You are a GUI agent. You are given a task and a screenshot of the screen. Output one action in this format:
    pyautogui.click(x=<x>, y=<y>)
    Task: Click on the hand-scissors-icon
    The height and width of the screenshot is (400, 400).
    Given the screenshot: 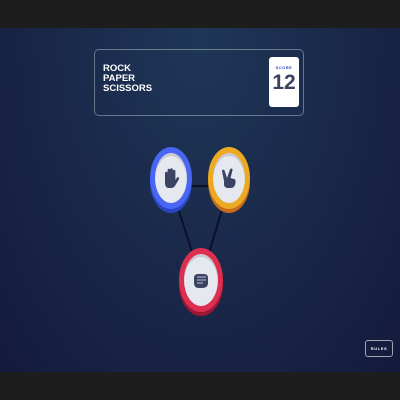 What is the action you would take?
    pyautogui.click(x=228, y=178)
    